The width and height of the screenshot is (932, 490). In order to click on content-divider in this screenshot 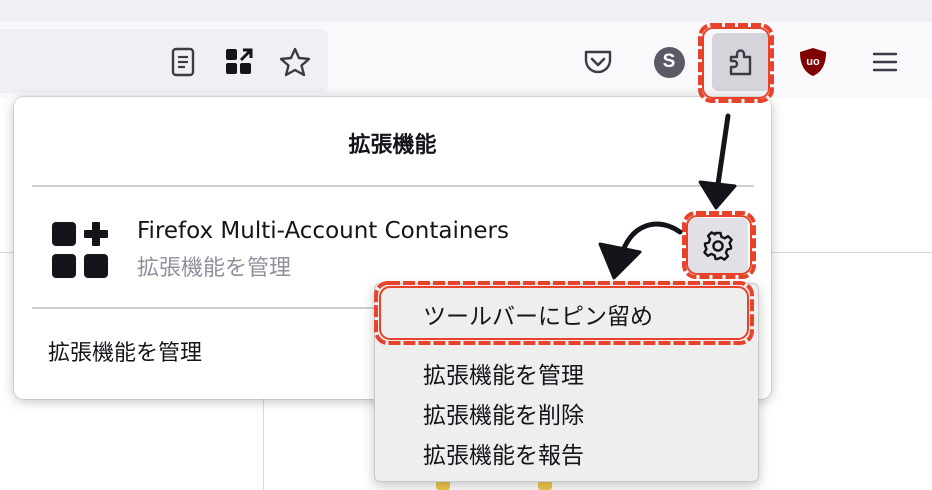, I will do `click(7, 252)`.